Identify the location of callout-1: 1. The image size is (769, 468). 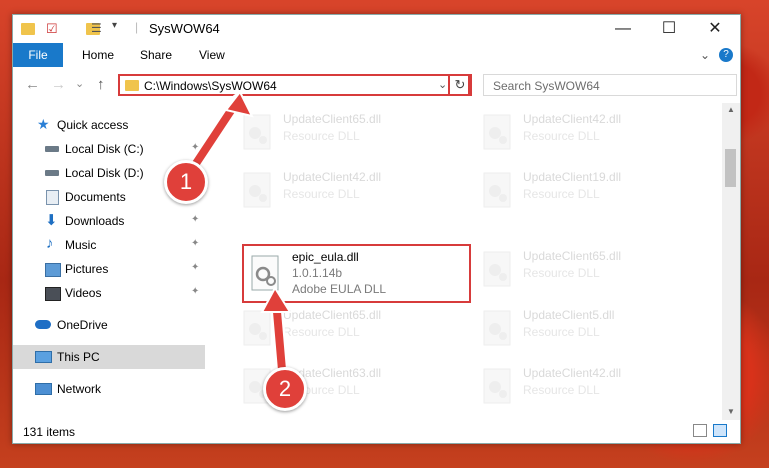
(186, 182).